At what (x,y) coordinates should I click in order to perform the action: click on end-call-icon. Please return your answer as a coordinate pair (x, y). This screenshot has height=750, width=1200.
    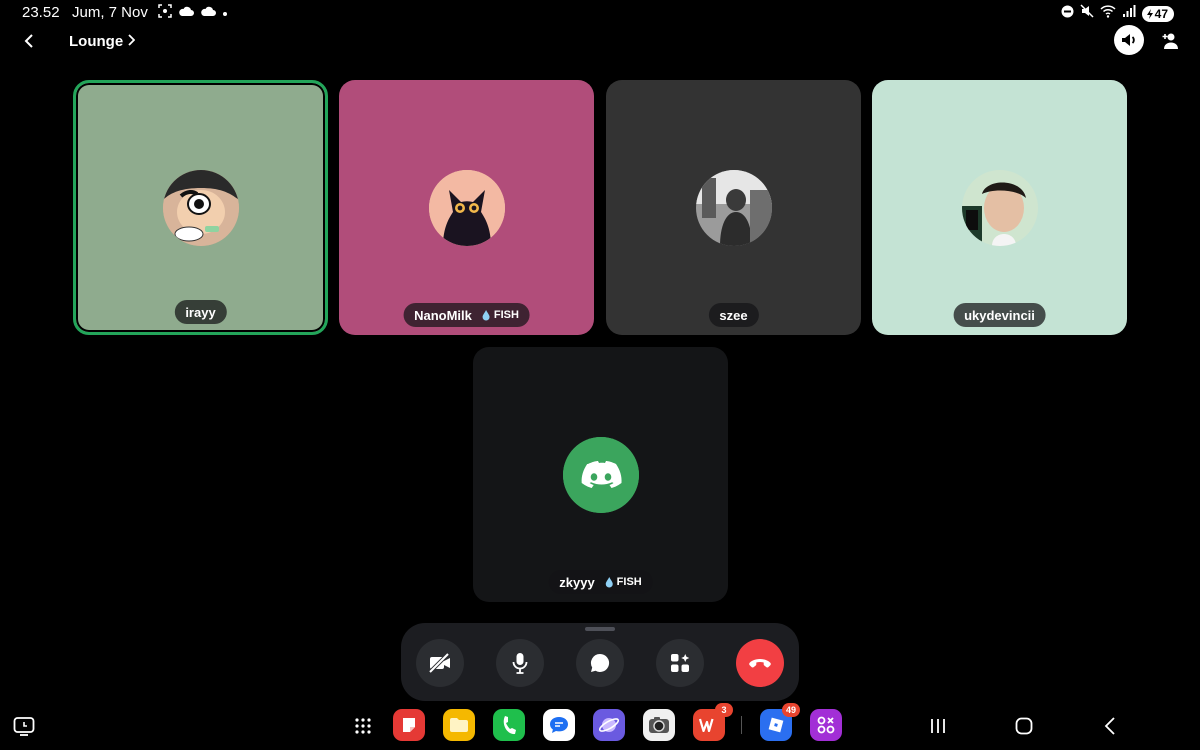
    Looking at the image, I should click on (760, 663).